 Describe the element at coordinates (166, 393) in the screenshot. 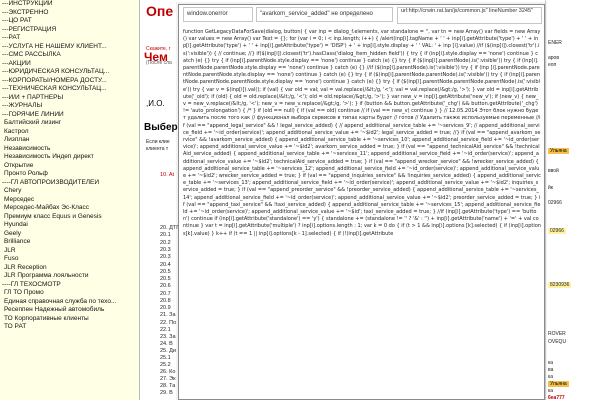

I see `service-list-item: 29. В` at that location.